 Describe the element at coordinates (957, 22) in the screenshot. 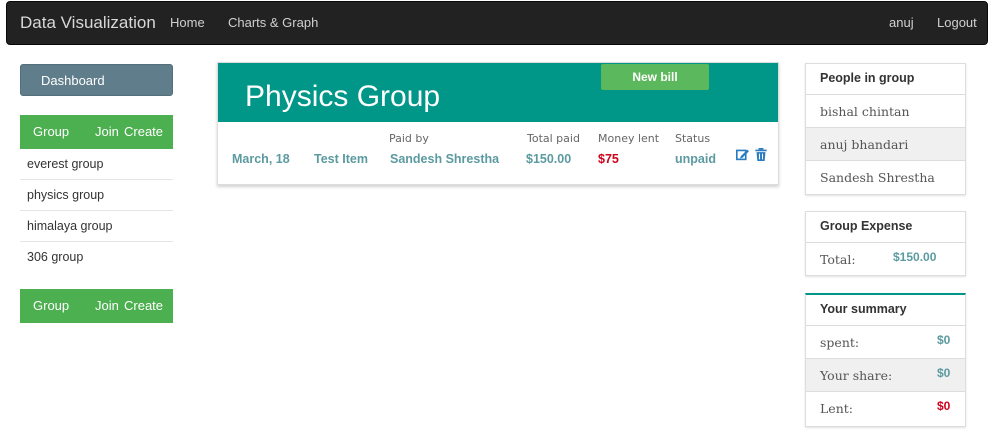

I see `nav-logout-link: Logout` at that location.